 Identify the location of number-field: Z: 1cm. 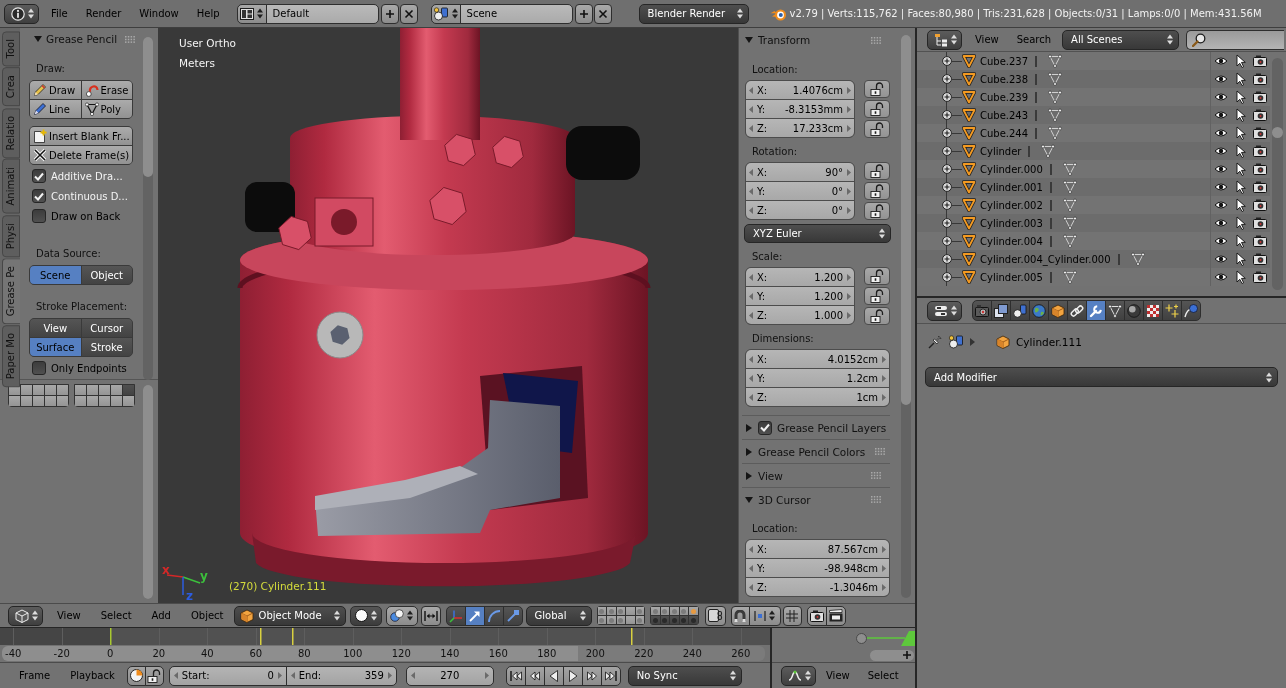
(817, 397).